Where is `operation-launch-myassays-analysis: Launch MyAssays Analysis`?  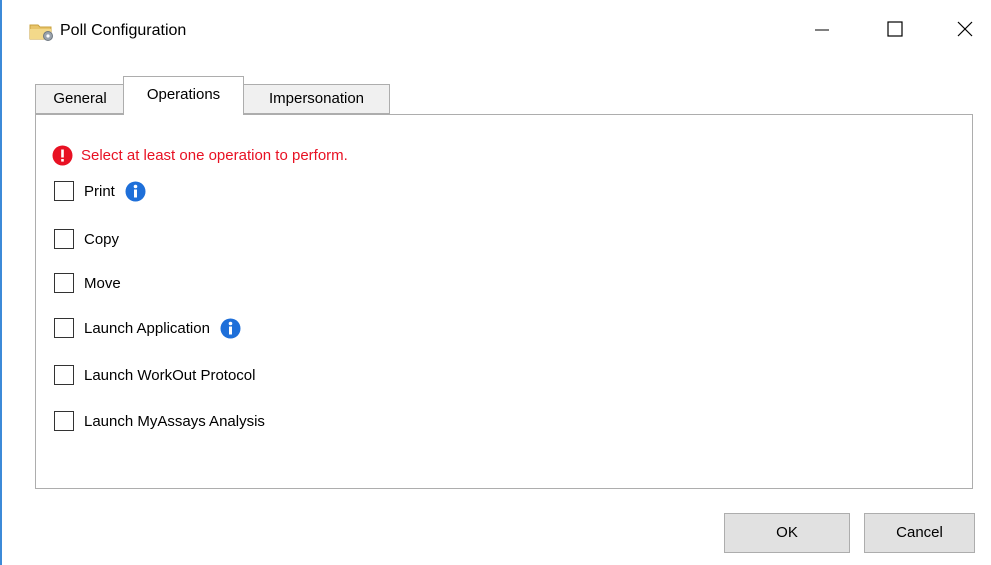
operation-launch-myassays-analysis: Launch MyAssays Analysis is located at coordinates (159, 421).